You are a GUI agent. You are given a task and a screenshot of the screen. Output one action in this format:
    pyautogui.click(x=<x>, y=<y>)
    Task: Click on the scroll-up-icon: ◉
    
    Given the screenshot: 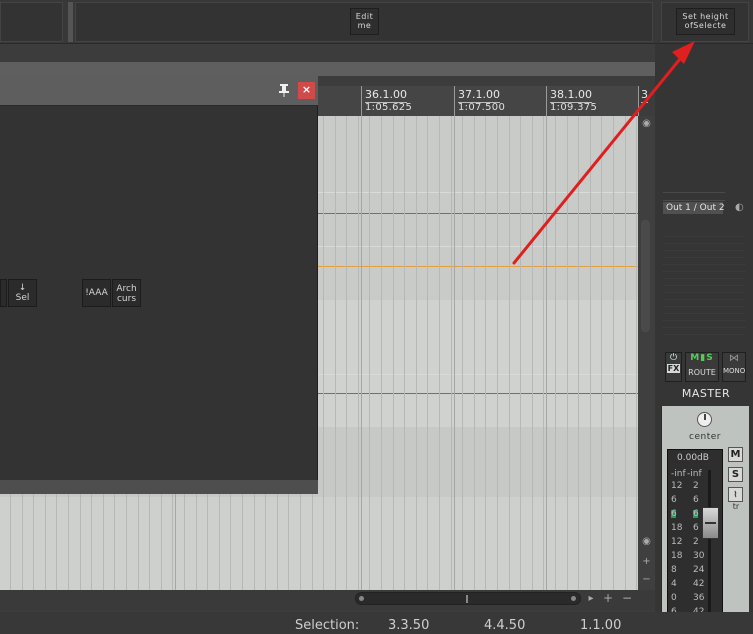 What is the action you would take?
    pyautogui.click(x=646, y=124)
    